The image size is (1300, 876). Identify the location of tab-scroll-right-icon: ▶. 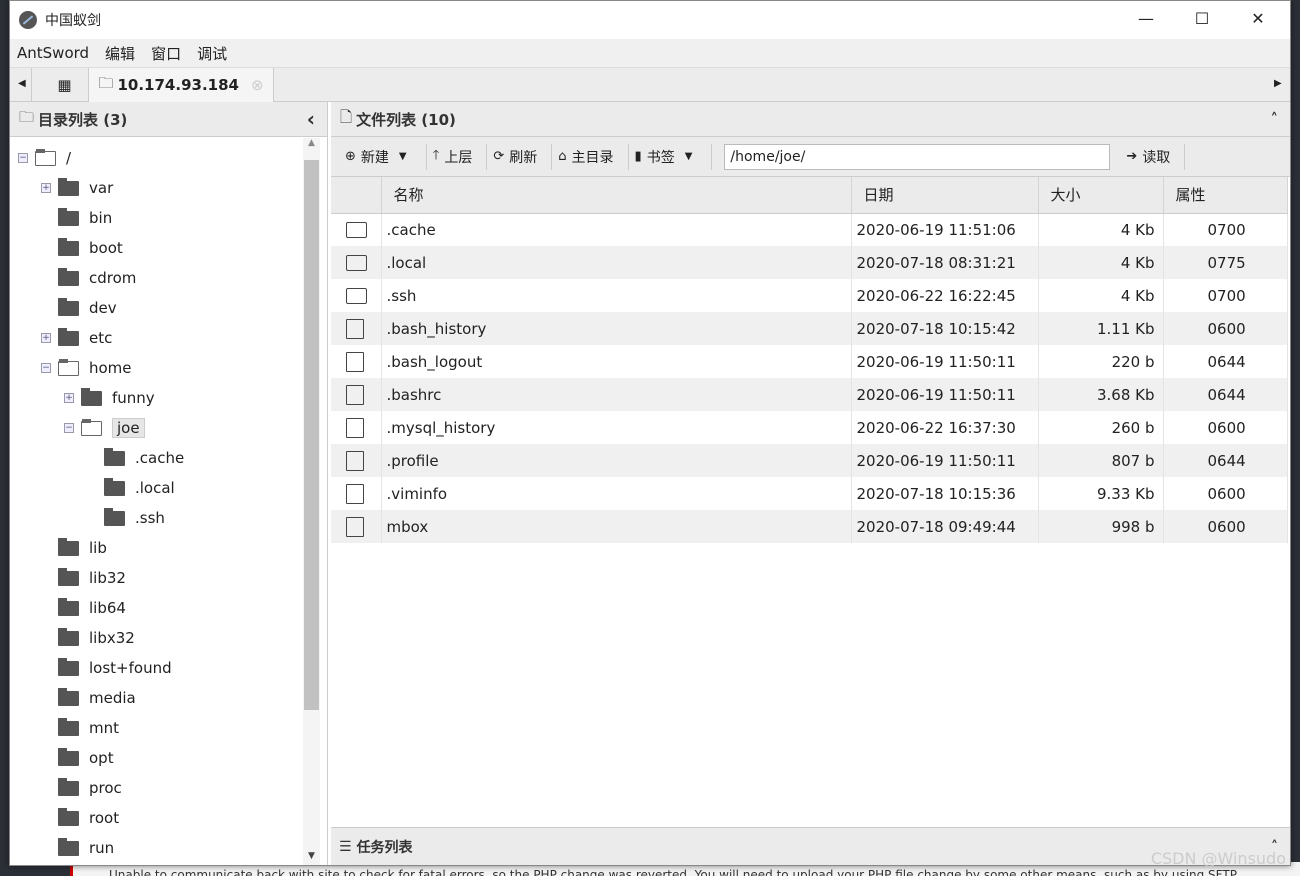
(1278, 83).